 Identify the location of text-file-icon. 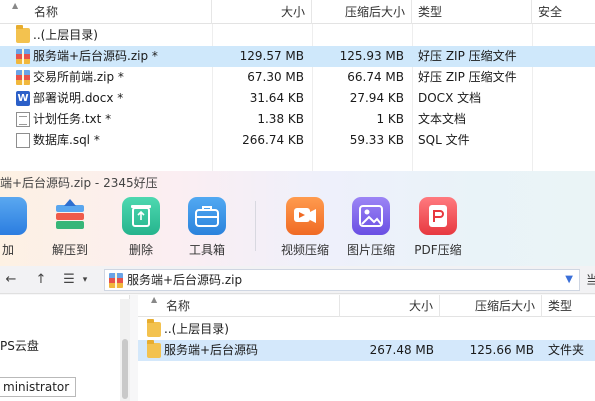
(23, 119).